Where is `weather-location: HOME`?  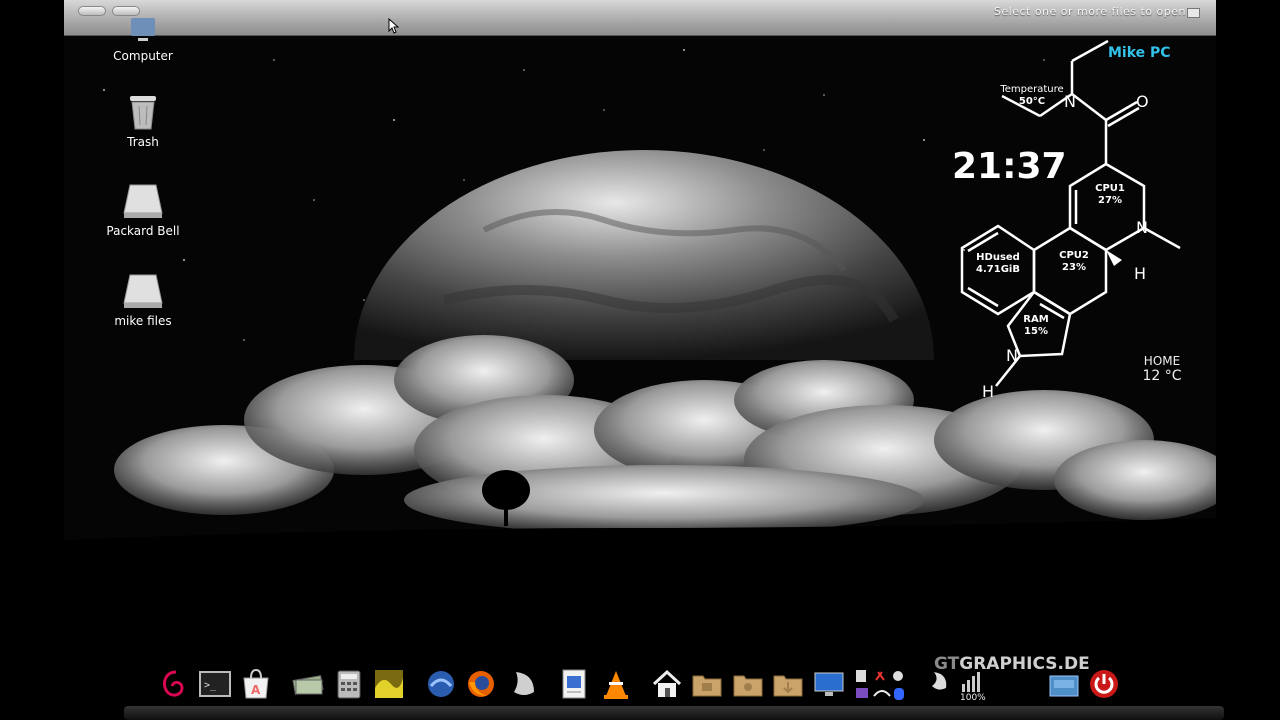
weather-location: HOME is located at coordinates (1162, 361).